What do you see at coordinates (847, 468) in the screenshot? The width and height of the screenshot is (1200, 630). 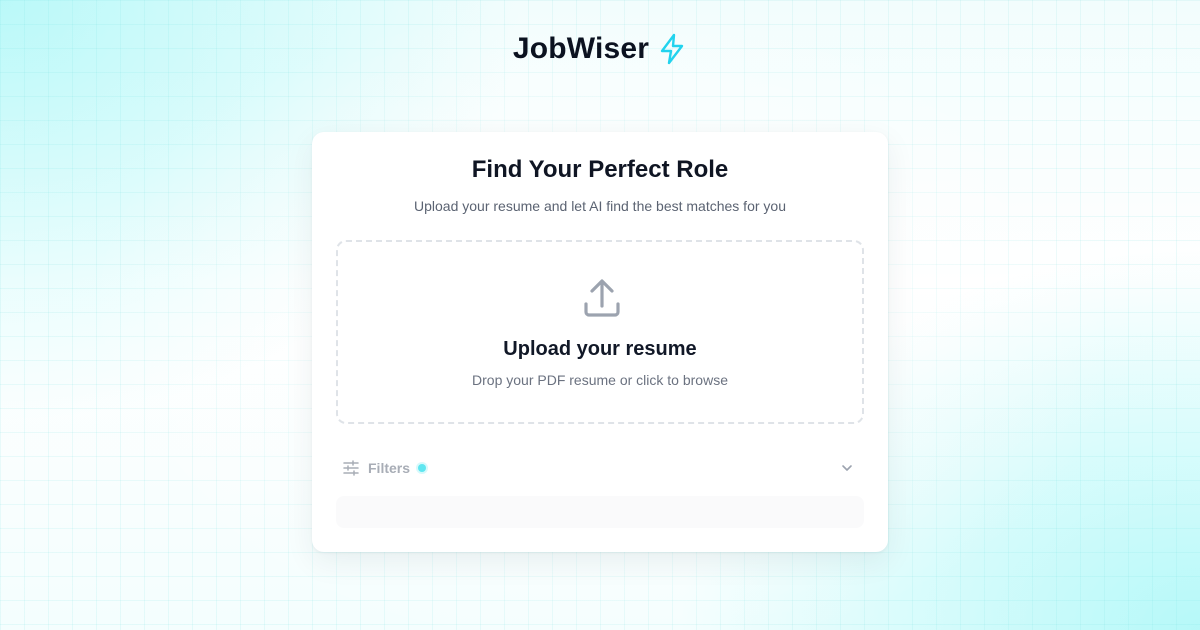 I see `chevron-down-icon` at bounding box center [847, 468].